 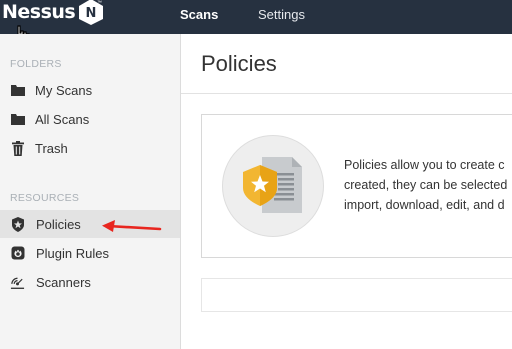 What do you see at coordinates (45, 198) in the screenshot?
I see `resources-section-label: RESOURCES` at bounding box center [45, 198].